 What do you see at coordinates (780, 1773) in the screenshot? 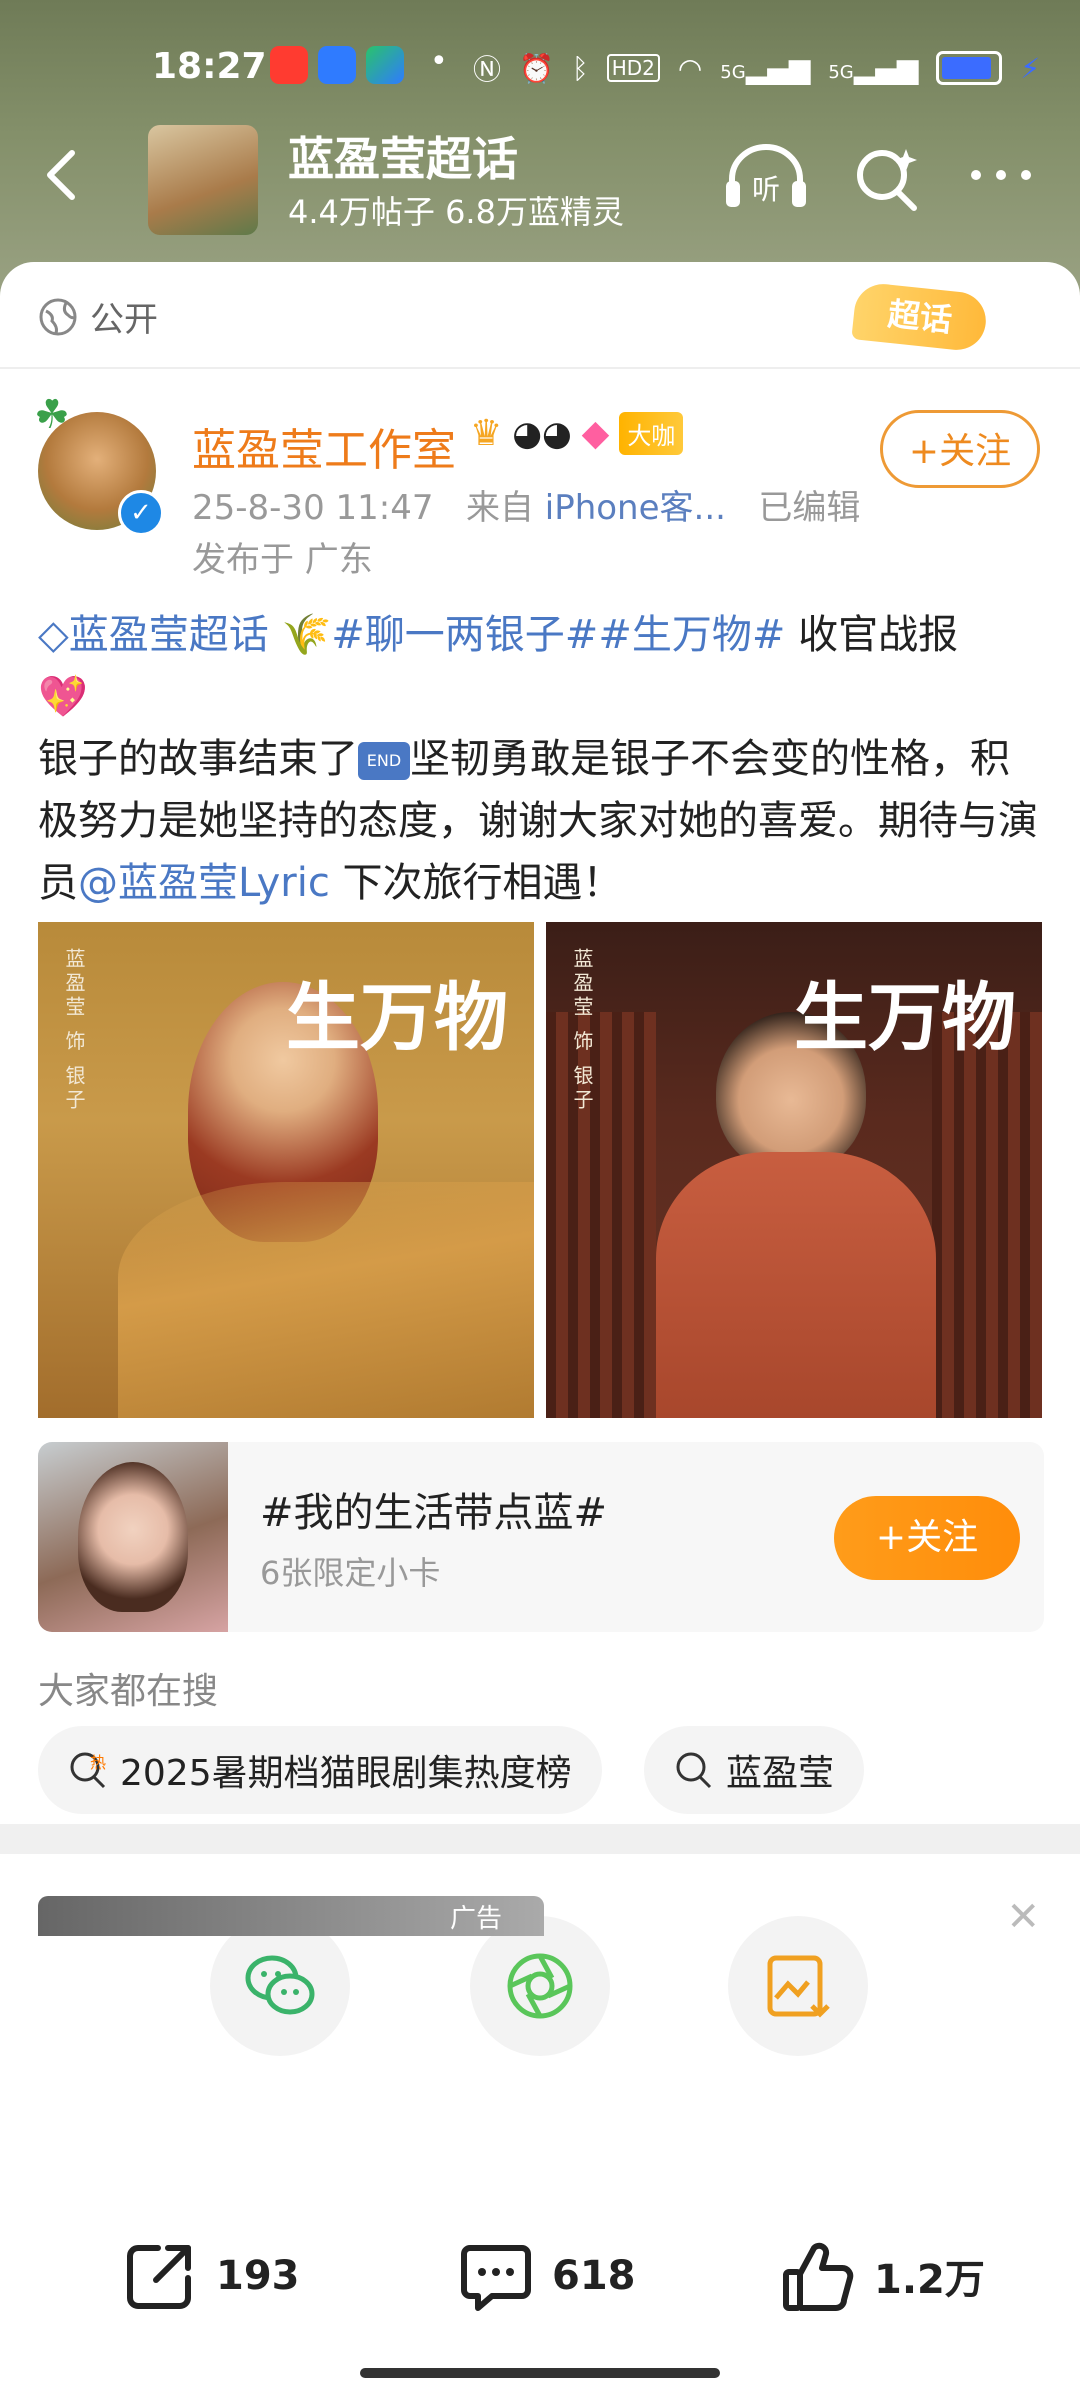
I see `search-chip-2-label: 蓝盈莹` at bounding box center [780, 1773].